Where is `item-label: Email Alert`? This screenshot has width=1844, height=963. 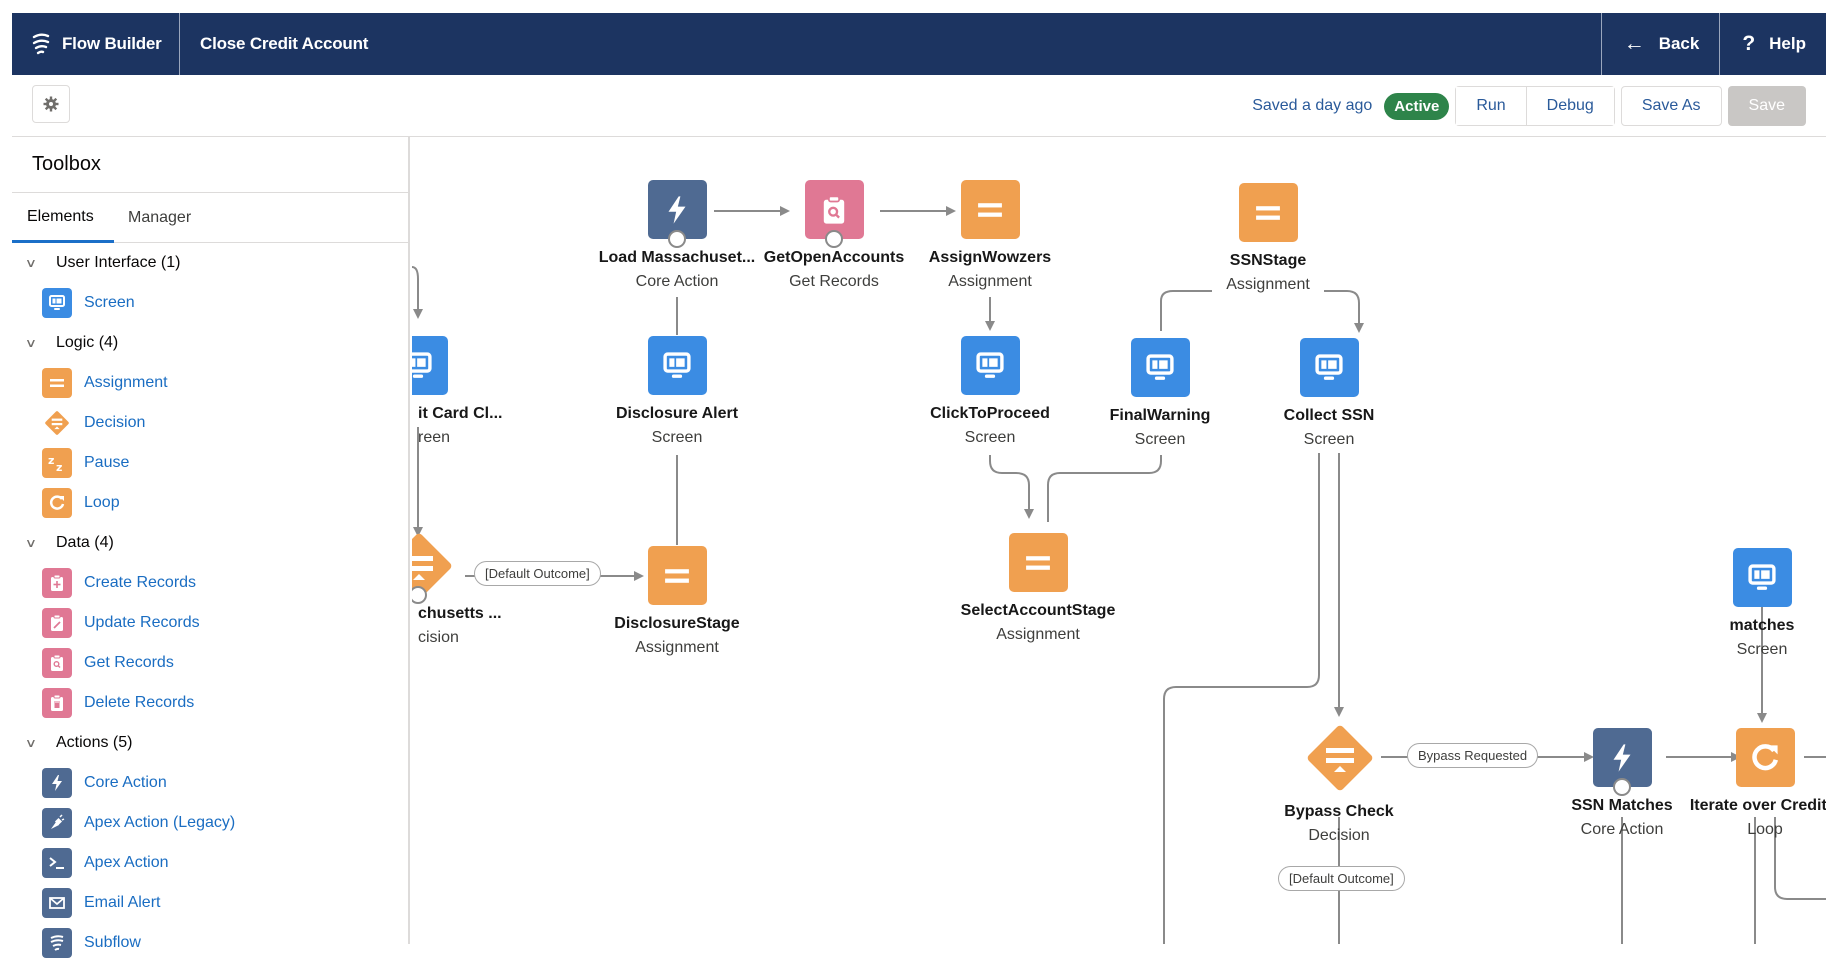 item-label: Email Alert is located at coordinates (122, 902).